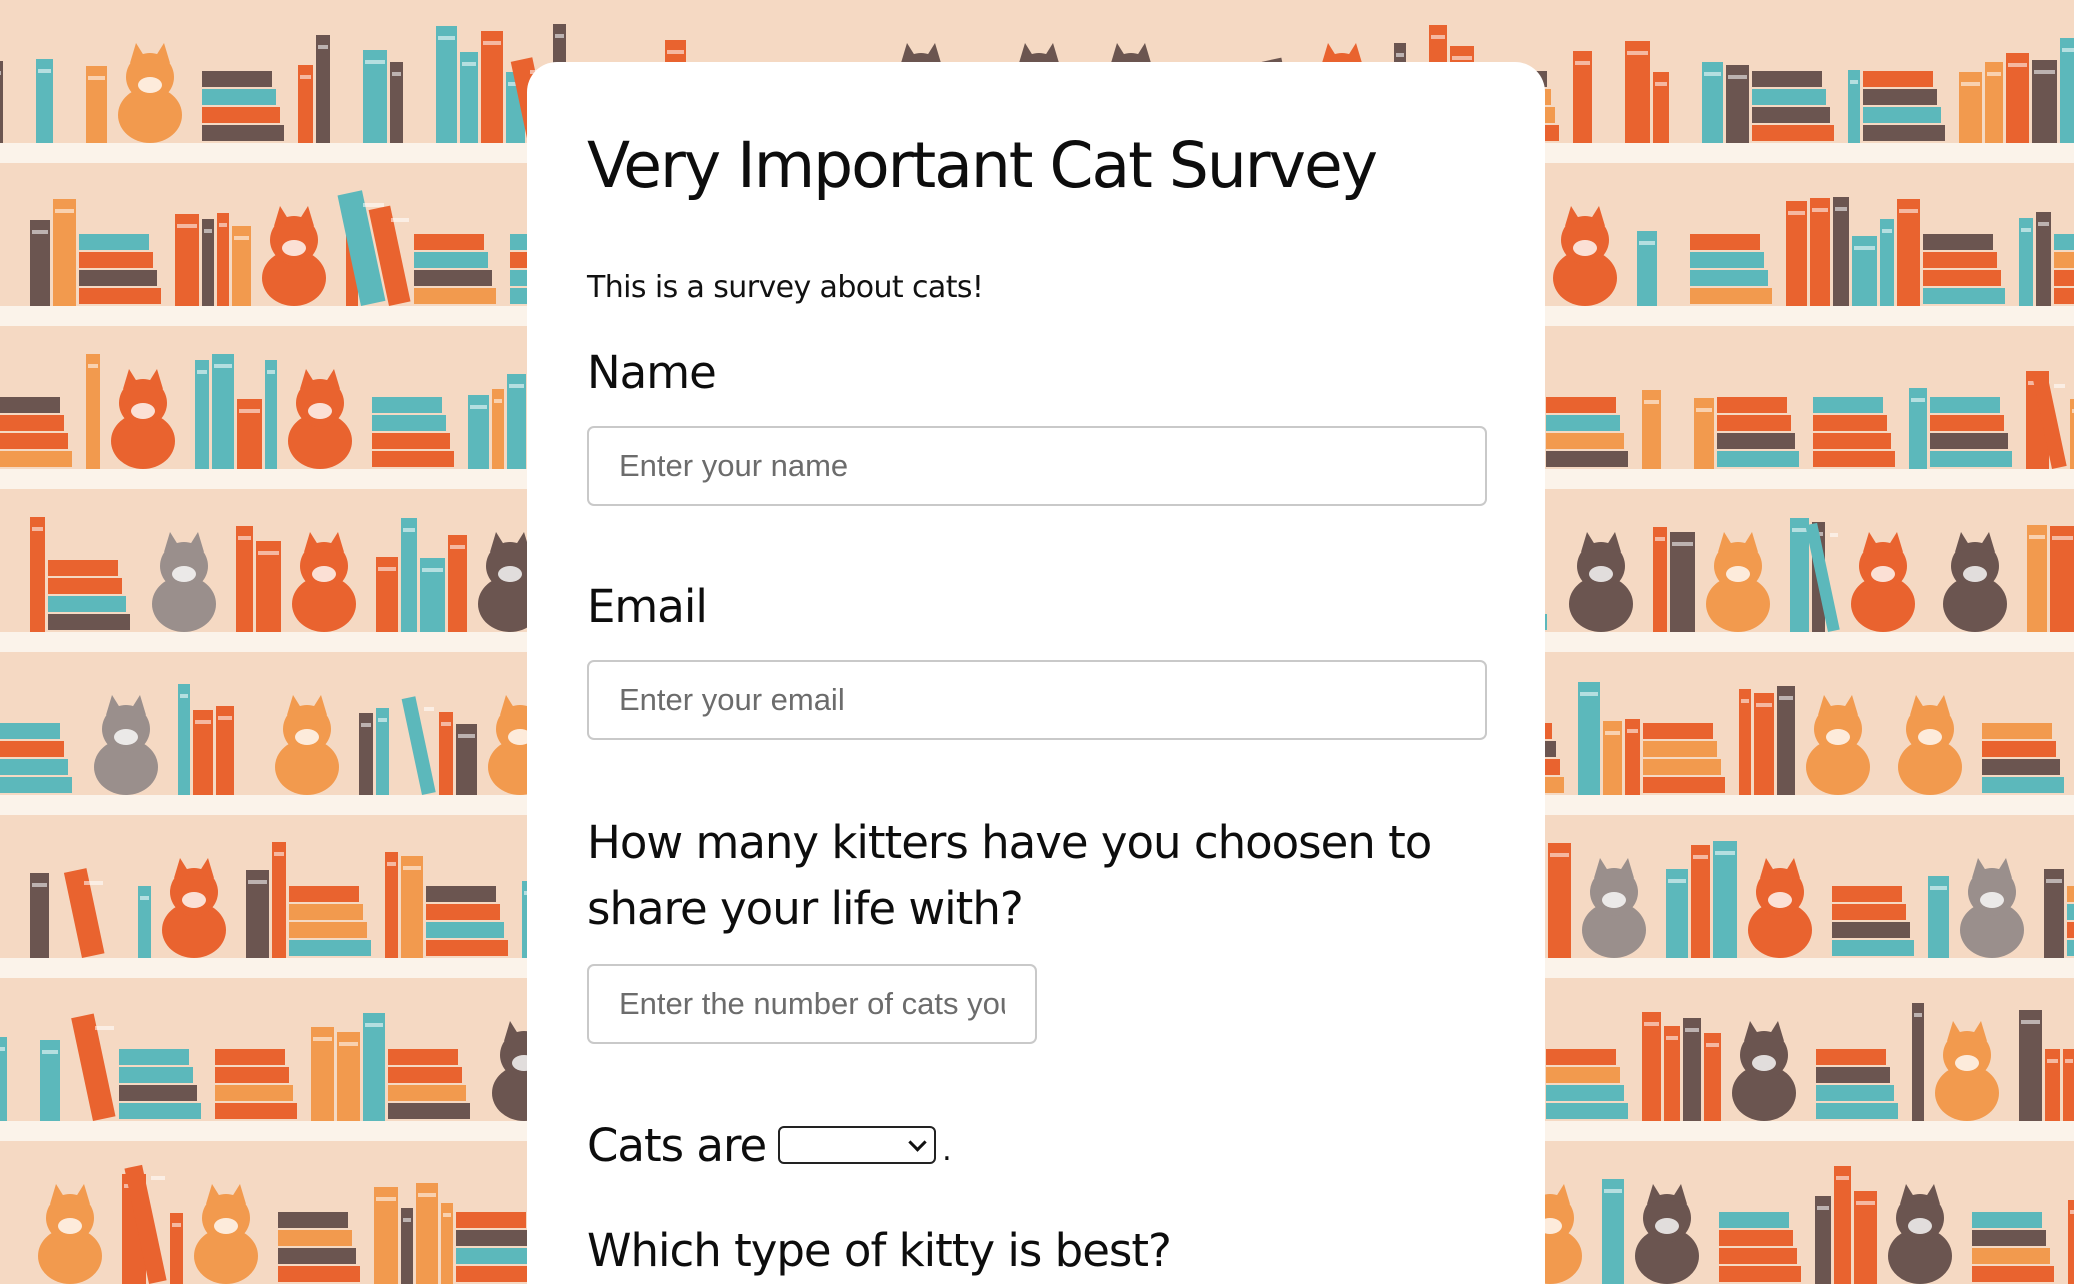 Image resolution: width=2074 pixels, height=1284 pixels. I want to click on best-kitty-label: Which type of kitty is best?, so click(879, 1250).